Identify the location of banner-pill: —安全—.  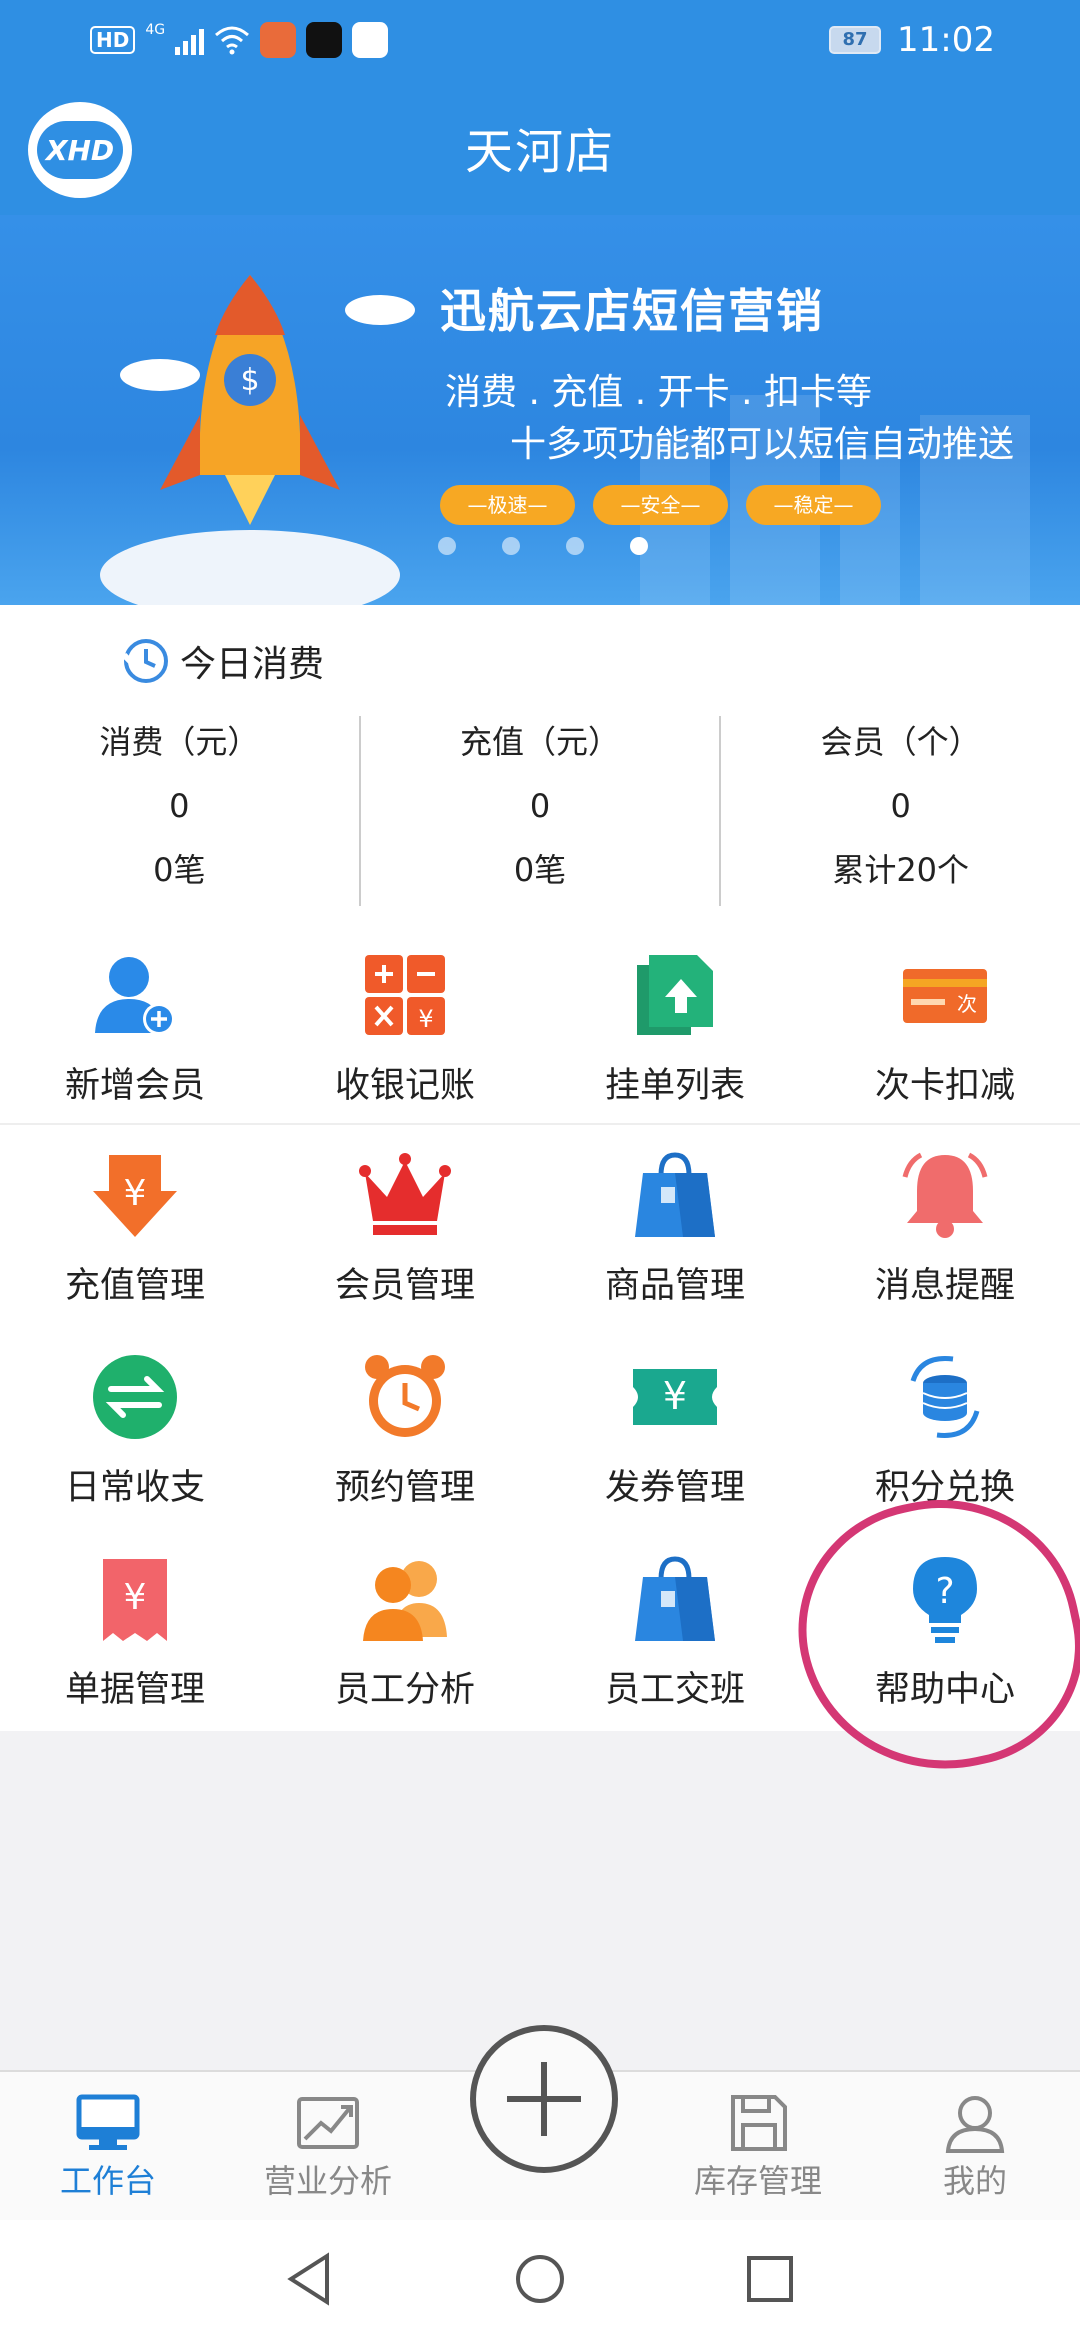
(660, 505).